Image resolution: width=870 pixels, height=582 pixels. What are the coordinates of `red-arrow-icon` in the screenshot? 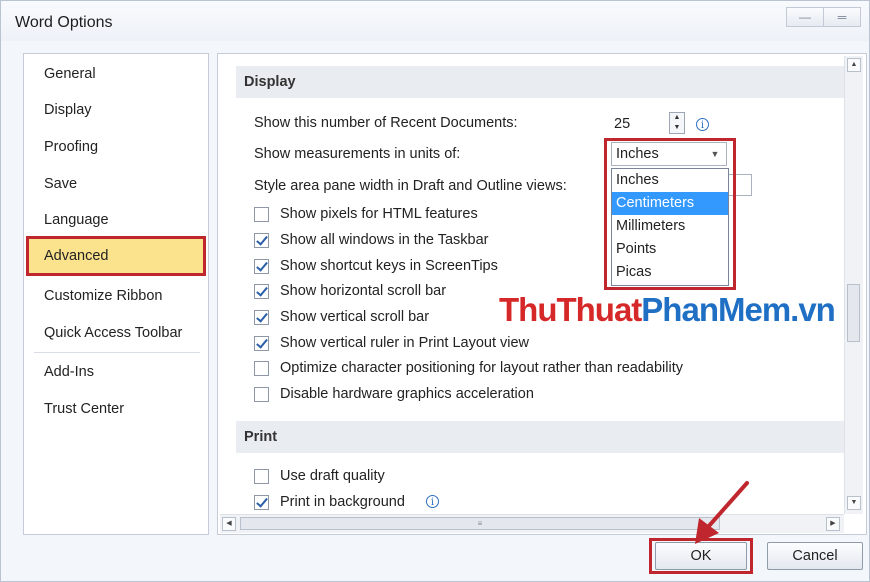 It's located at (722, 512).